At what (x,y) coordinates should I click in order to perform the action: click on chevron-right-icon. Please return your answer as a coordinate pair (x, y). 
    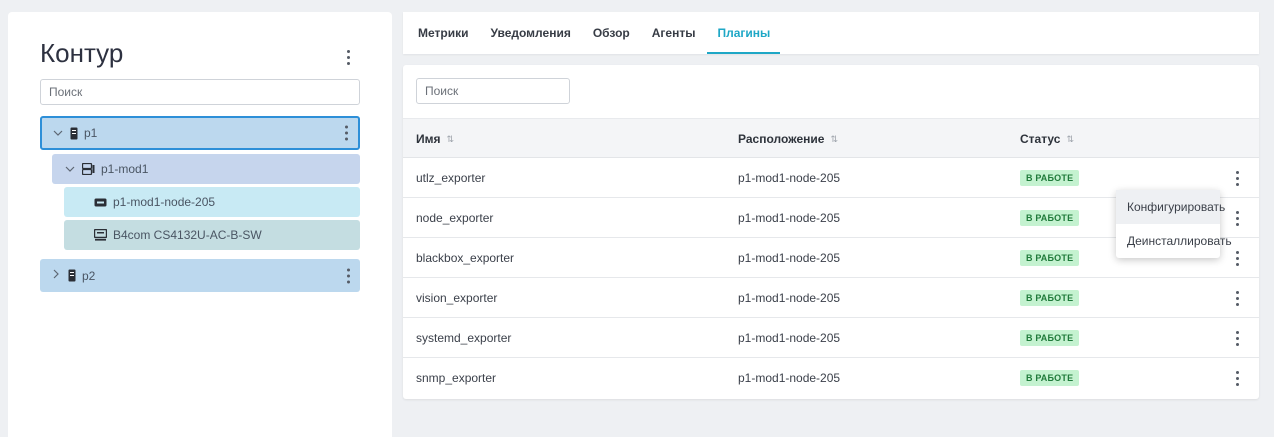
    Looking at the image, I should click on (56, 275).